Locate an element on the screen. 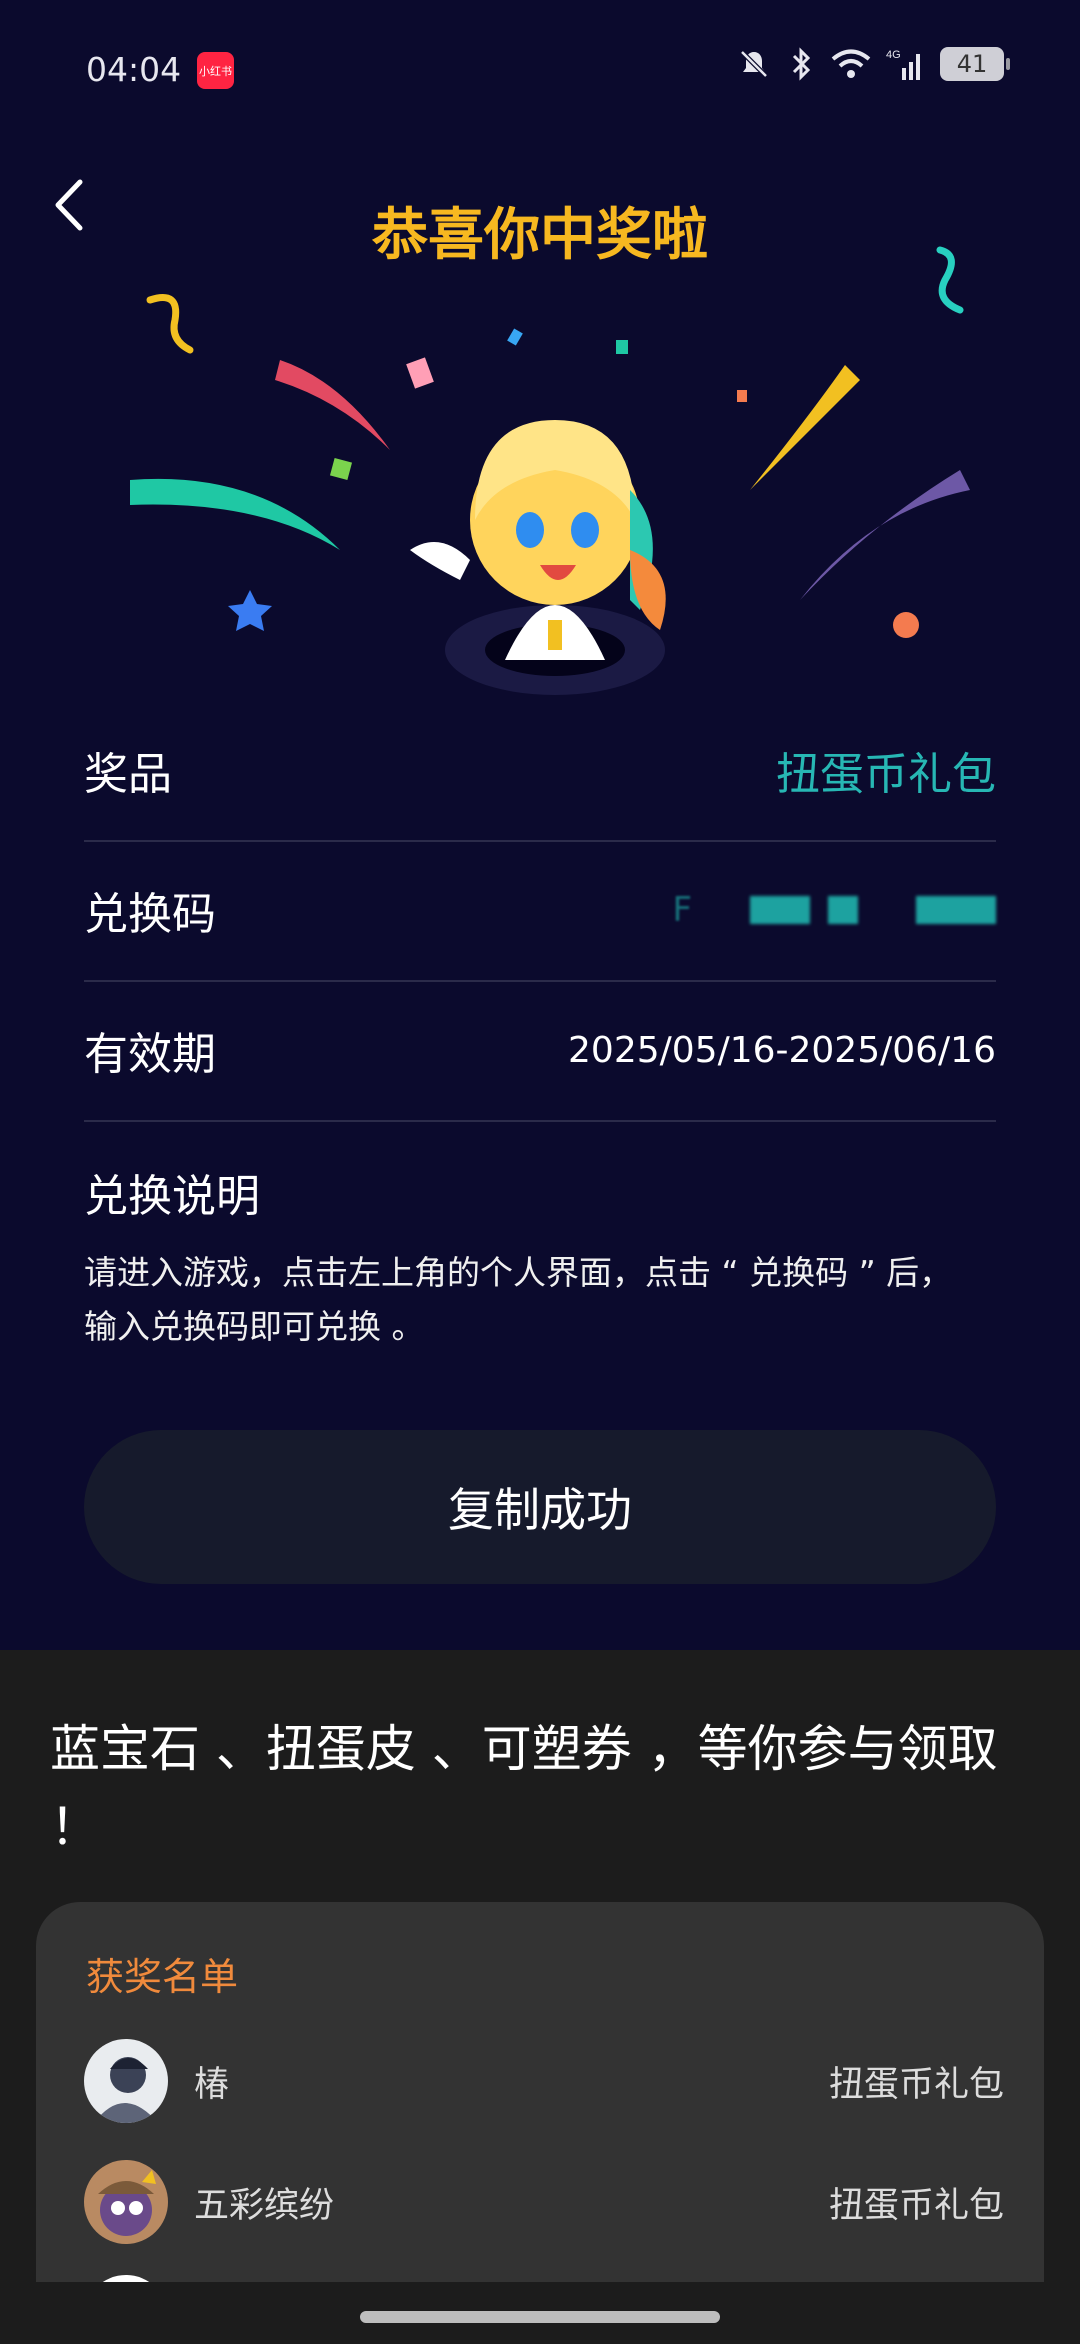 The image size is (1080, 2344). notification-app-icon: 小红书 is located at coordinates (215, 70).